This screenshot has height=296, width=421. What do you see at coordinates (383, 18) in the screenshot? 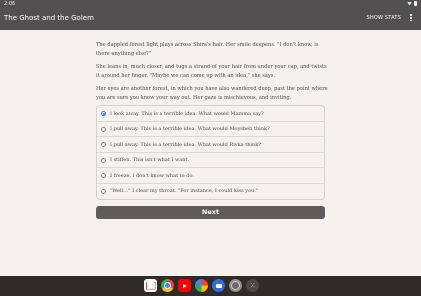
I see `show-stats-button: SHOW STATS` at bounding box center [383, 18].